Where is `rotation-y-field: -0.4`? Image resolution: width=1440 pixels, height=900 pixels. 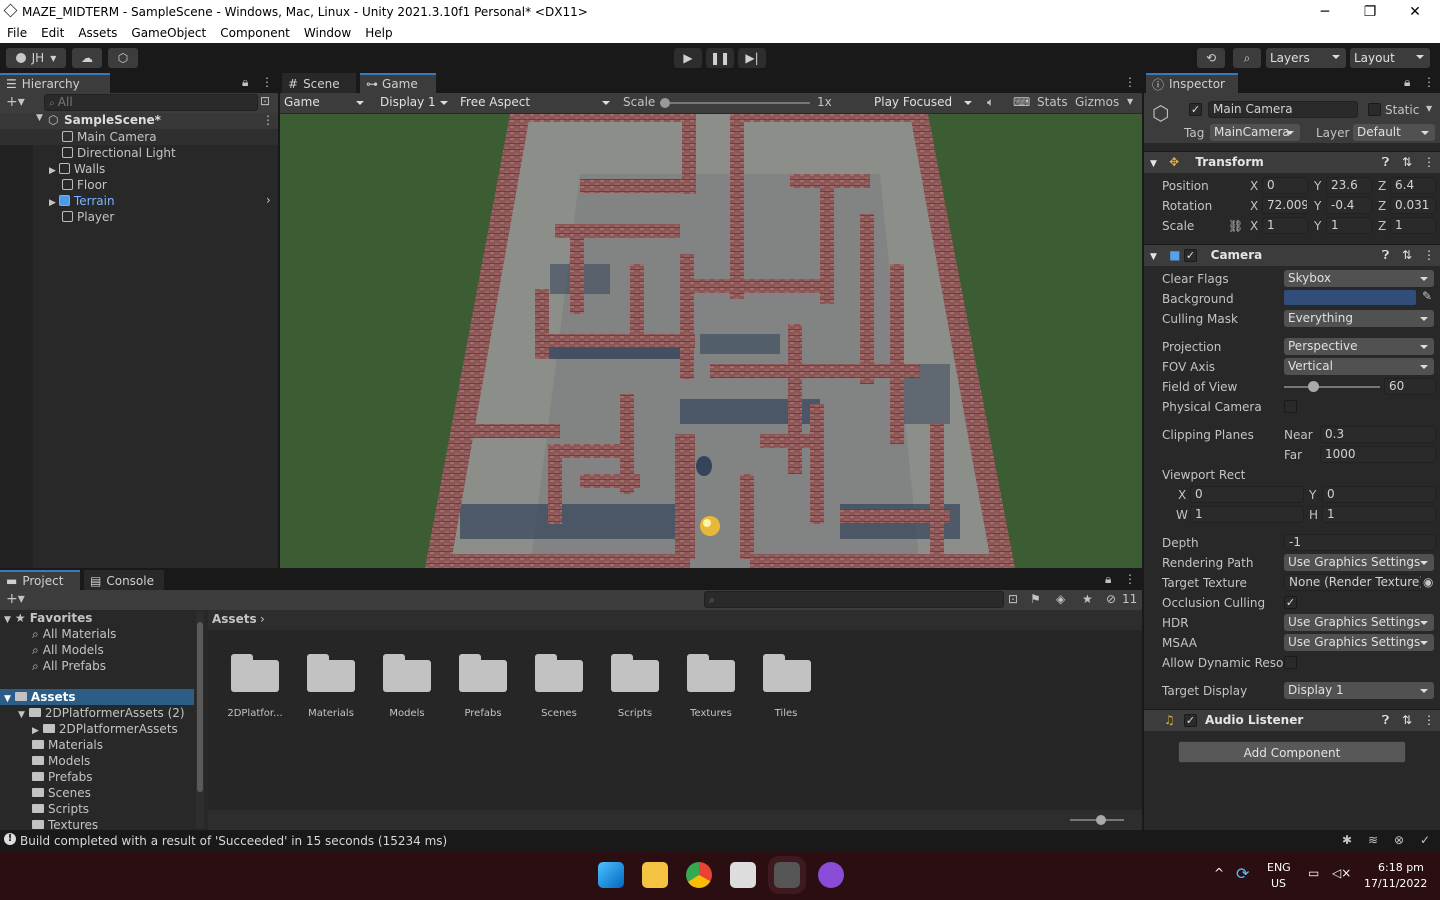
rotation-y-field: -0.4 is located at coordinates (1349, 205).